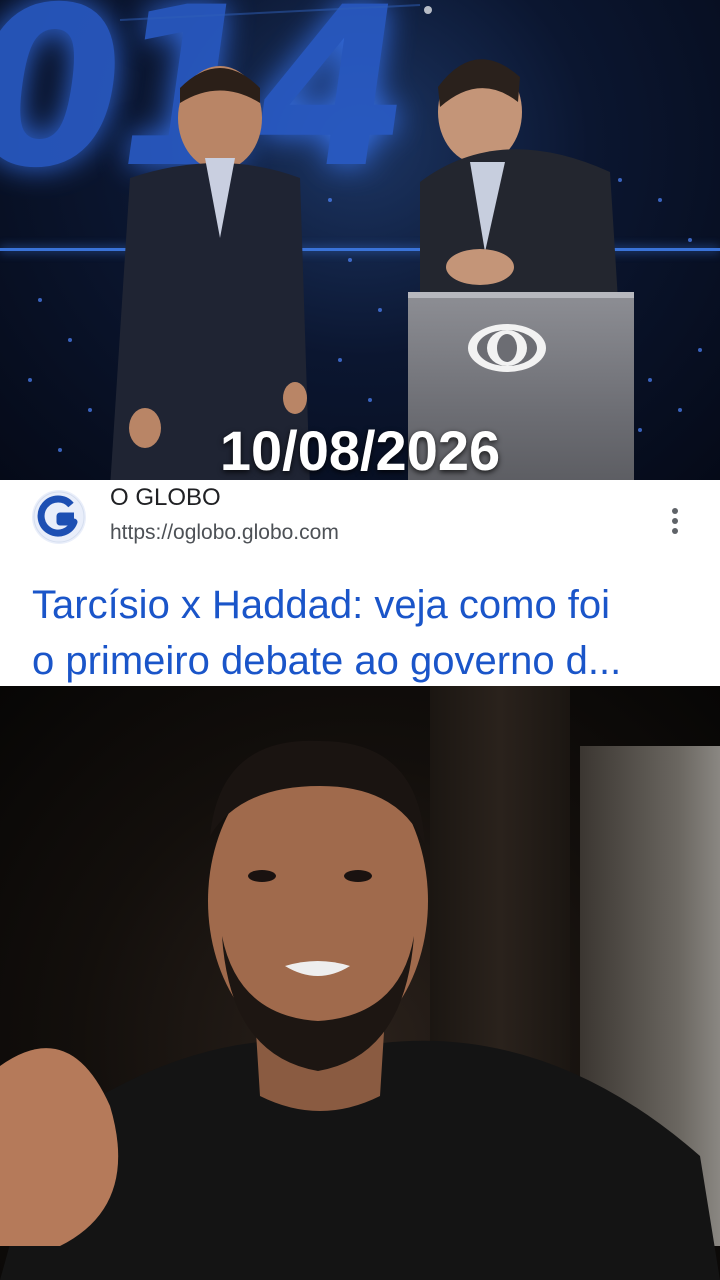 The width and height of the screenshot is (720, 1280). Describe the element at coordinates (675, 520) in the screenshot. I see `more-vert-icon` at that location.